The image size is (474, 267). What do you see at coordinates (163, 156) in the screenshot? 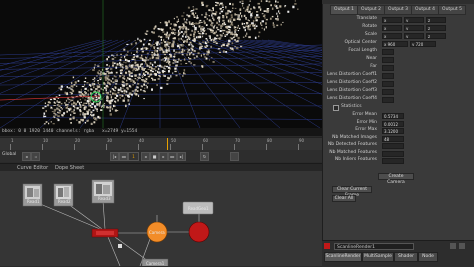
I see `play-forward-button: ▸` at bounding box center [163, 156].